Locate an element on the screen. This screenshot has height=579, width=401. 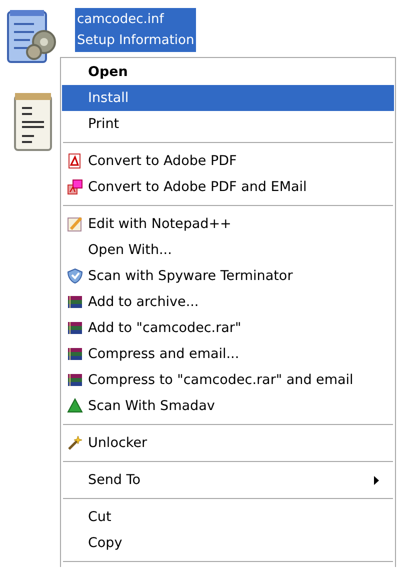
triangle-icon is located at coordinates (75, 406).